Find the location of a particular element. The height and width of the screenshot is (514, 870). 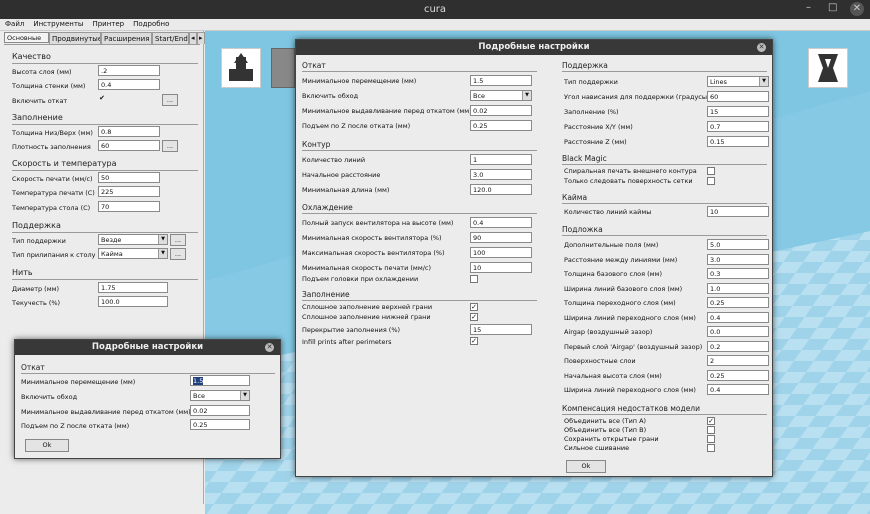

solid-bottom-checkbox: ✓ is located at coordinates (474, 317).